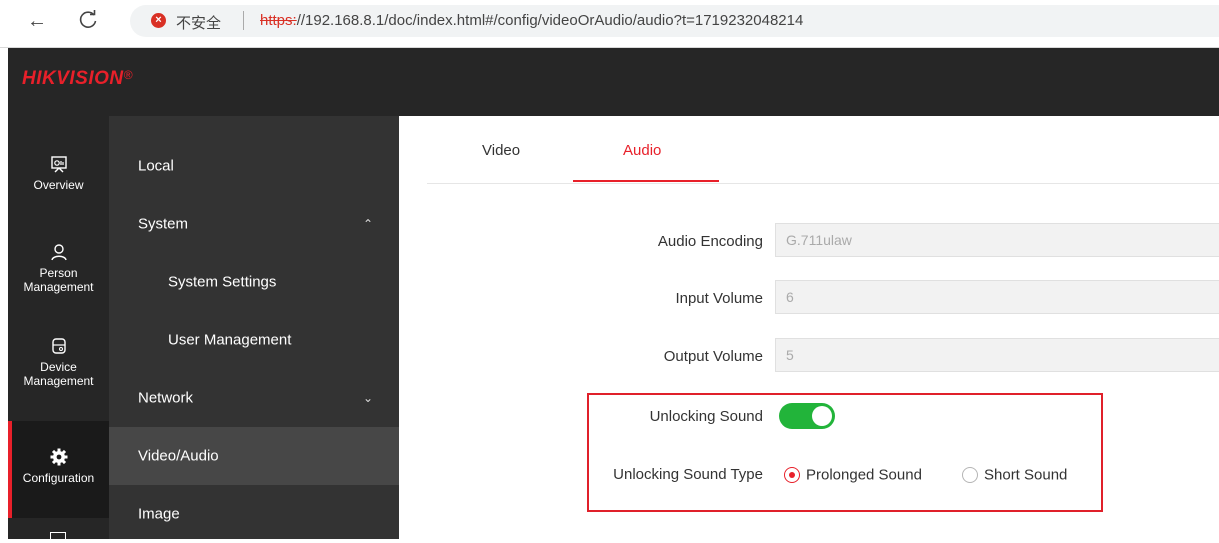 Image resolution: width=1219 pixels, height=543 pixels. What do you see at coordinates (642, 150) in the screenshot?
I see `tab-audio: Audio` at bounding box center [642, 150].